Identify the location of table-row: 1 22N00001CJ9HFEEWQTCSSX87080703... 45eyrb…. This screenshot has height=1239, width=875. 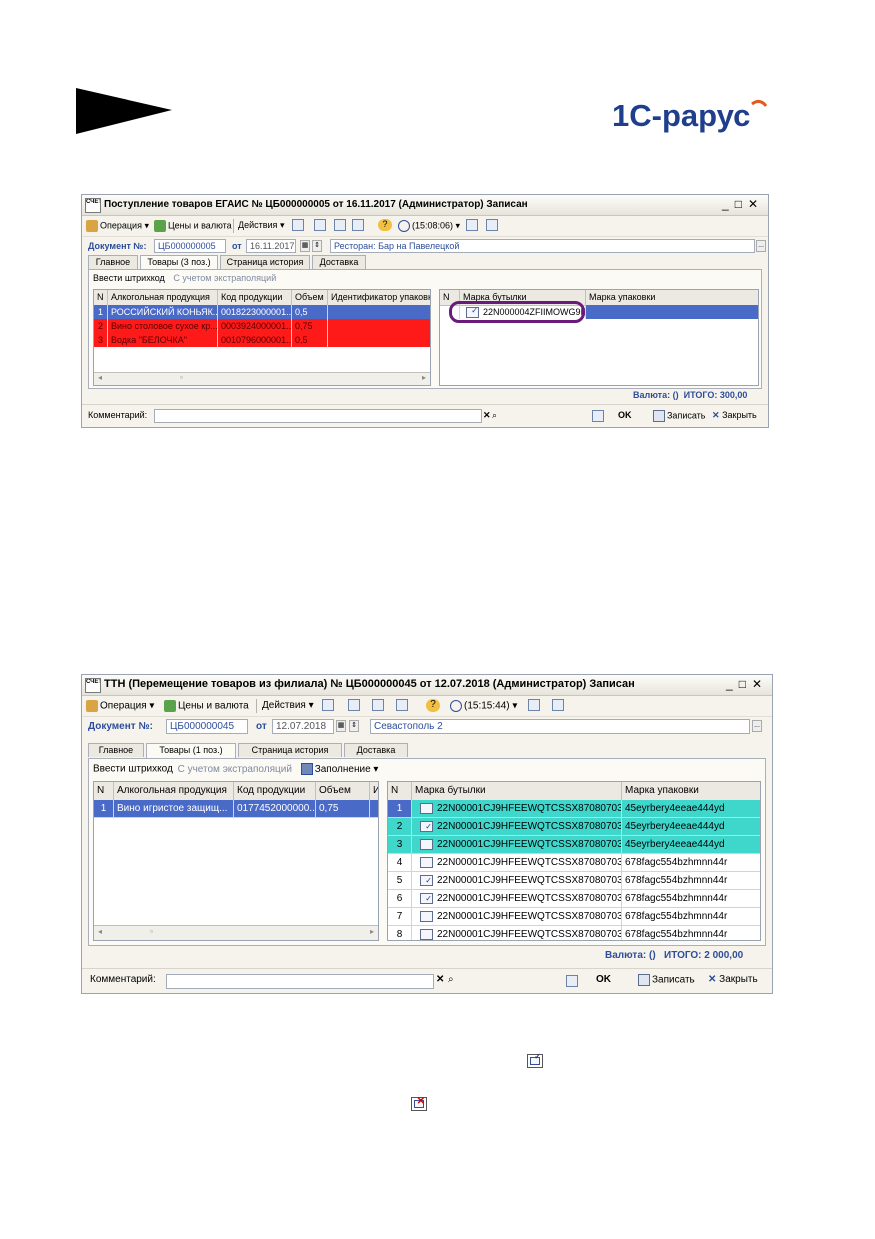
(574, 809).